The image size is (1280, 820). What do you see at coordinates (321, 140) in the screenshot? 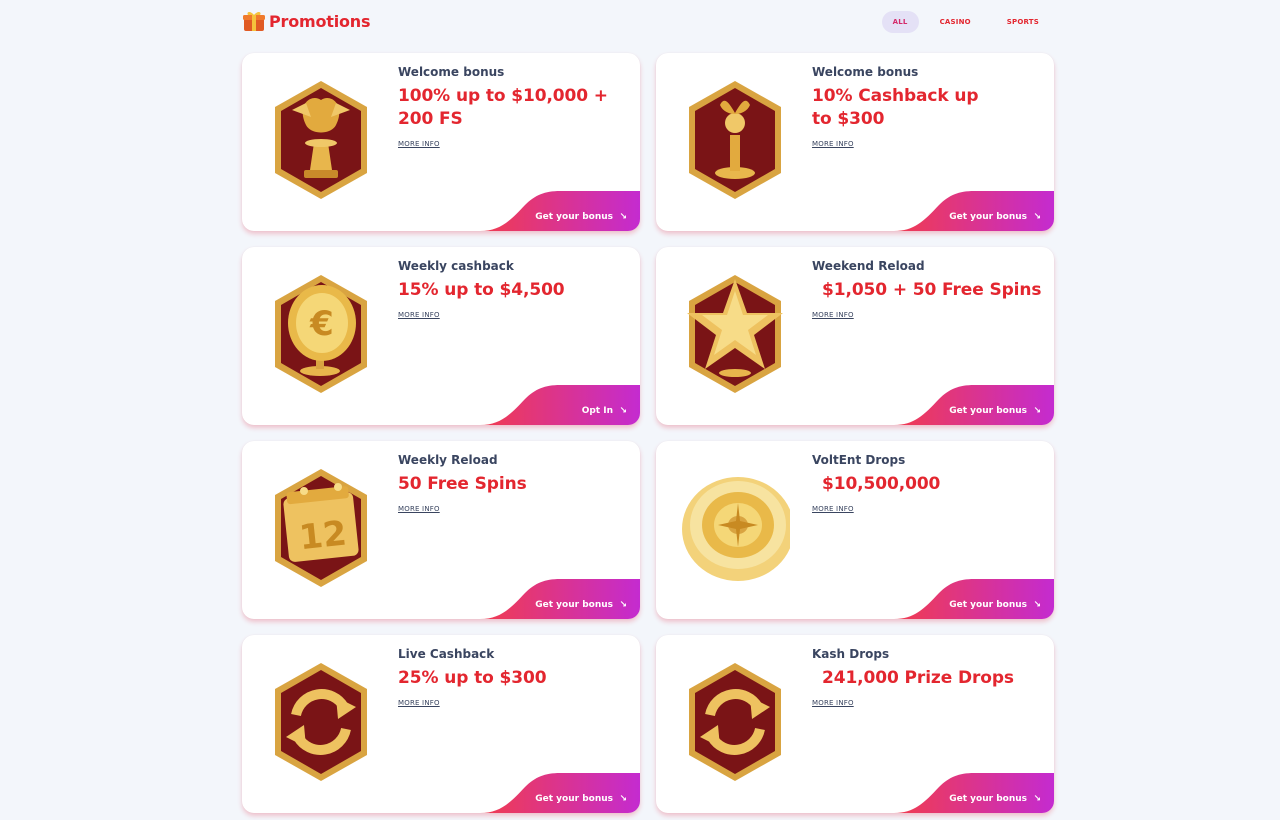
I see `winged-lion-trophy-icon` at bounding box center [321, 140].